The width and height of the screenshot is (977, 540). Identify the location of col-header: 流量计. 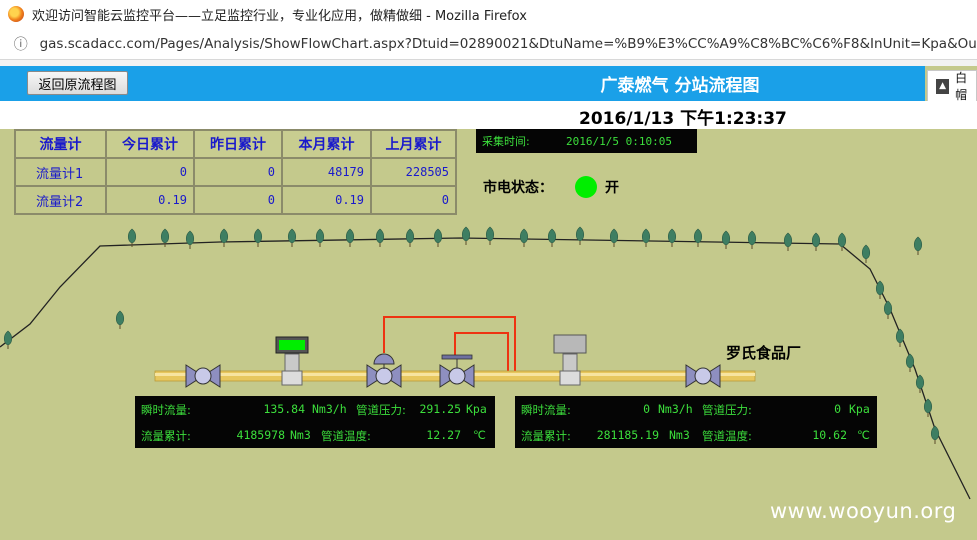
(60, 144).